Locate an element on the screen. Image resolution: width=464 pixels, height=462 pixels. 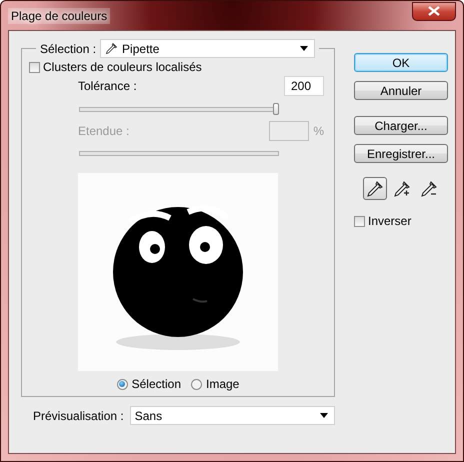
tolerance-field: 200 is located at coordinates (304, 86).